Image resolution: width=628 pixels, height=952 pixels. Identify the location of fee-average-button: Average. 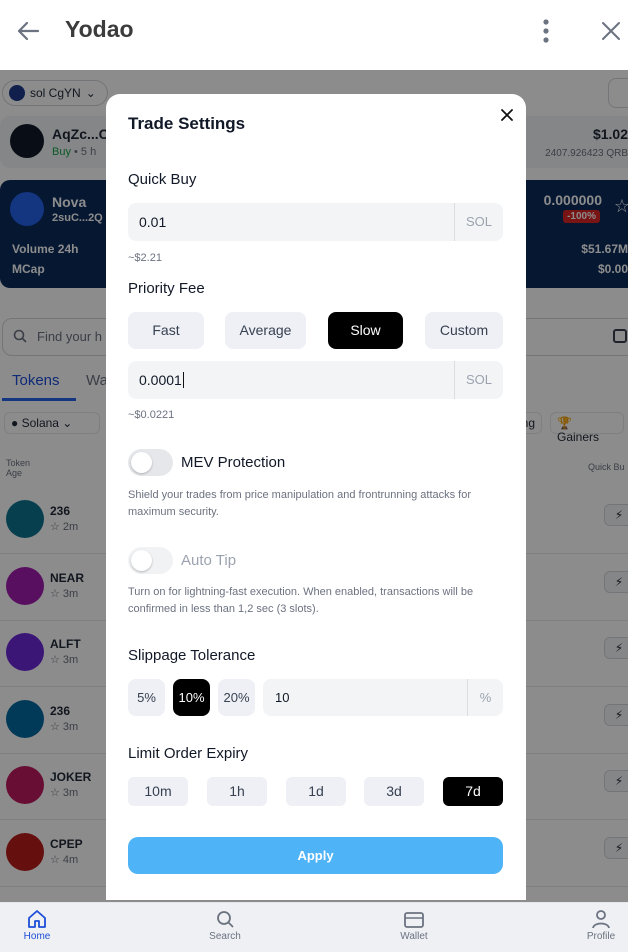
(265, 330).